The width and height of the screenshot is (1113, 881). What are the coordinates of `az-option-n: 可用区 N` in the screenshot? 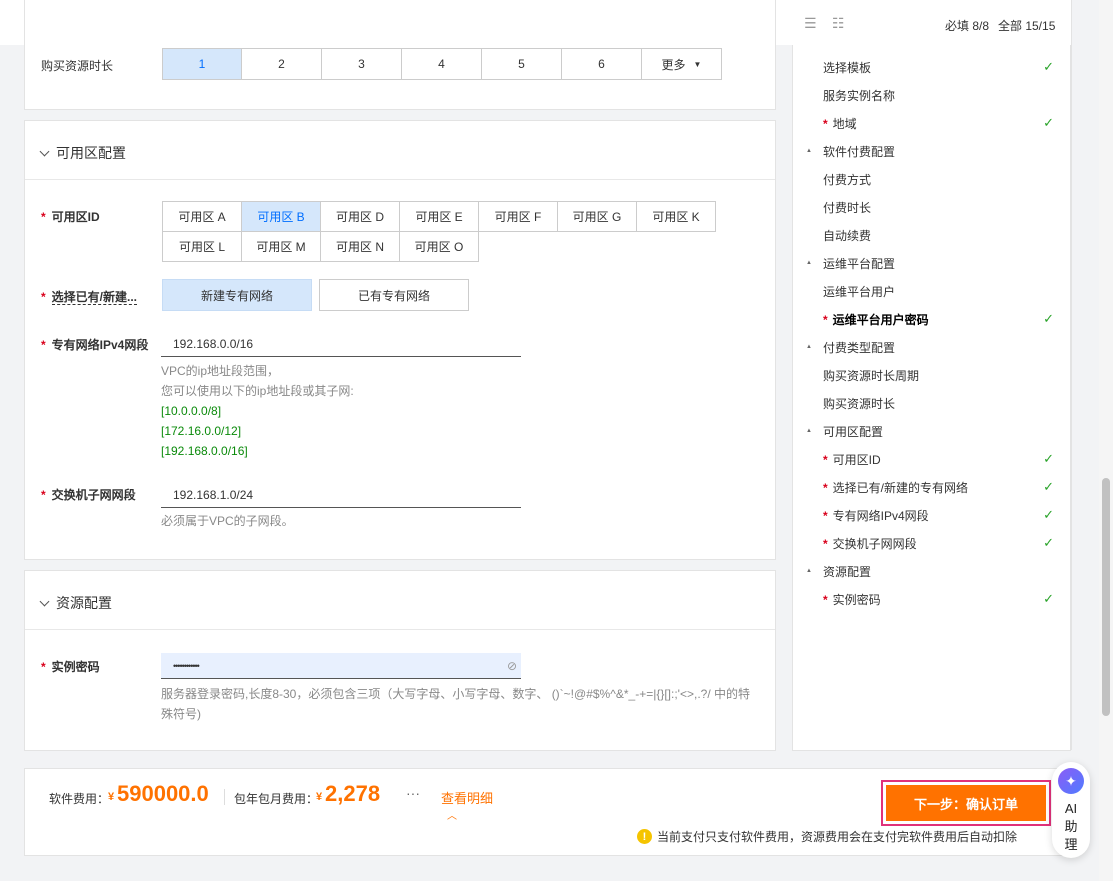 It's located at (360, 246).